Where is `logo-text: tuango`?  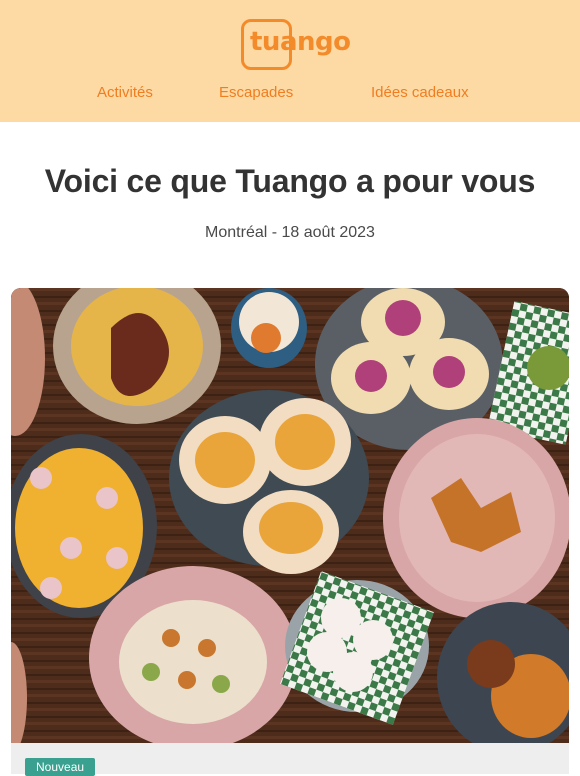 logo-text: tuango is located at coordinates (300, 42).